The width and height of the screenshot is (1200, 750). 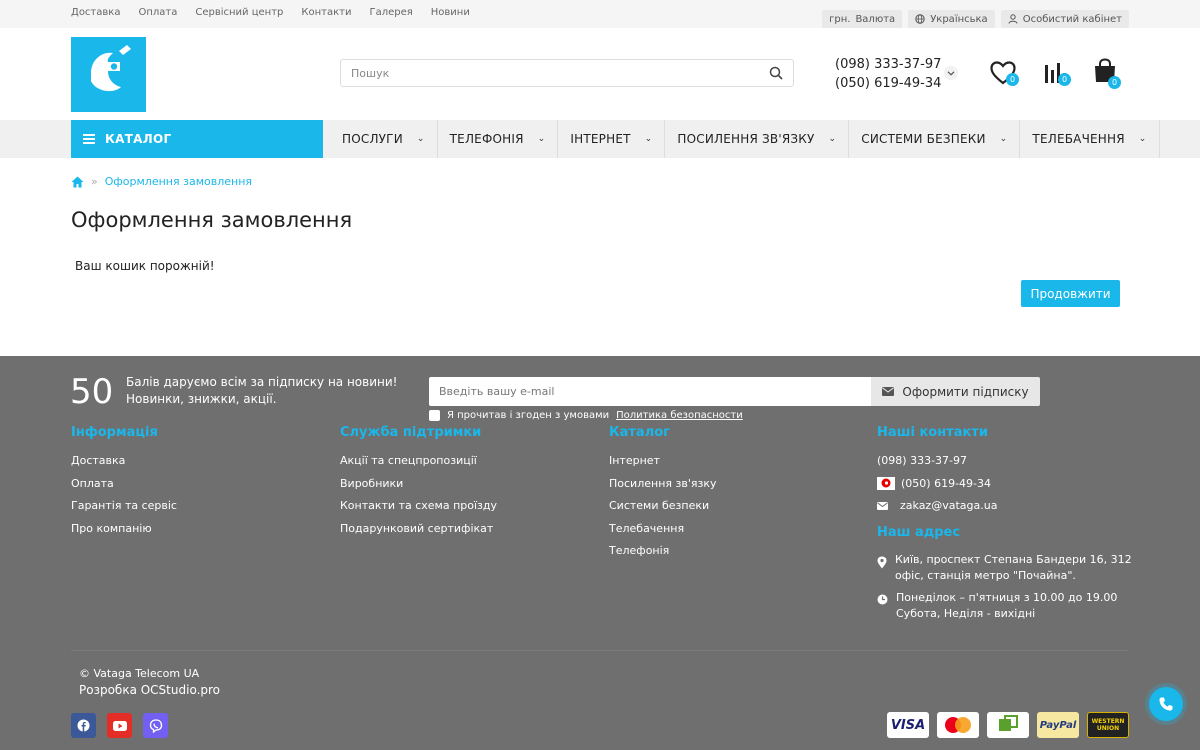 I want to click on footer-heading-contacts: Наші контакти, so click(x=932, y=432).